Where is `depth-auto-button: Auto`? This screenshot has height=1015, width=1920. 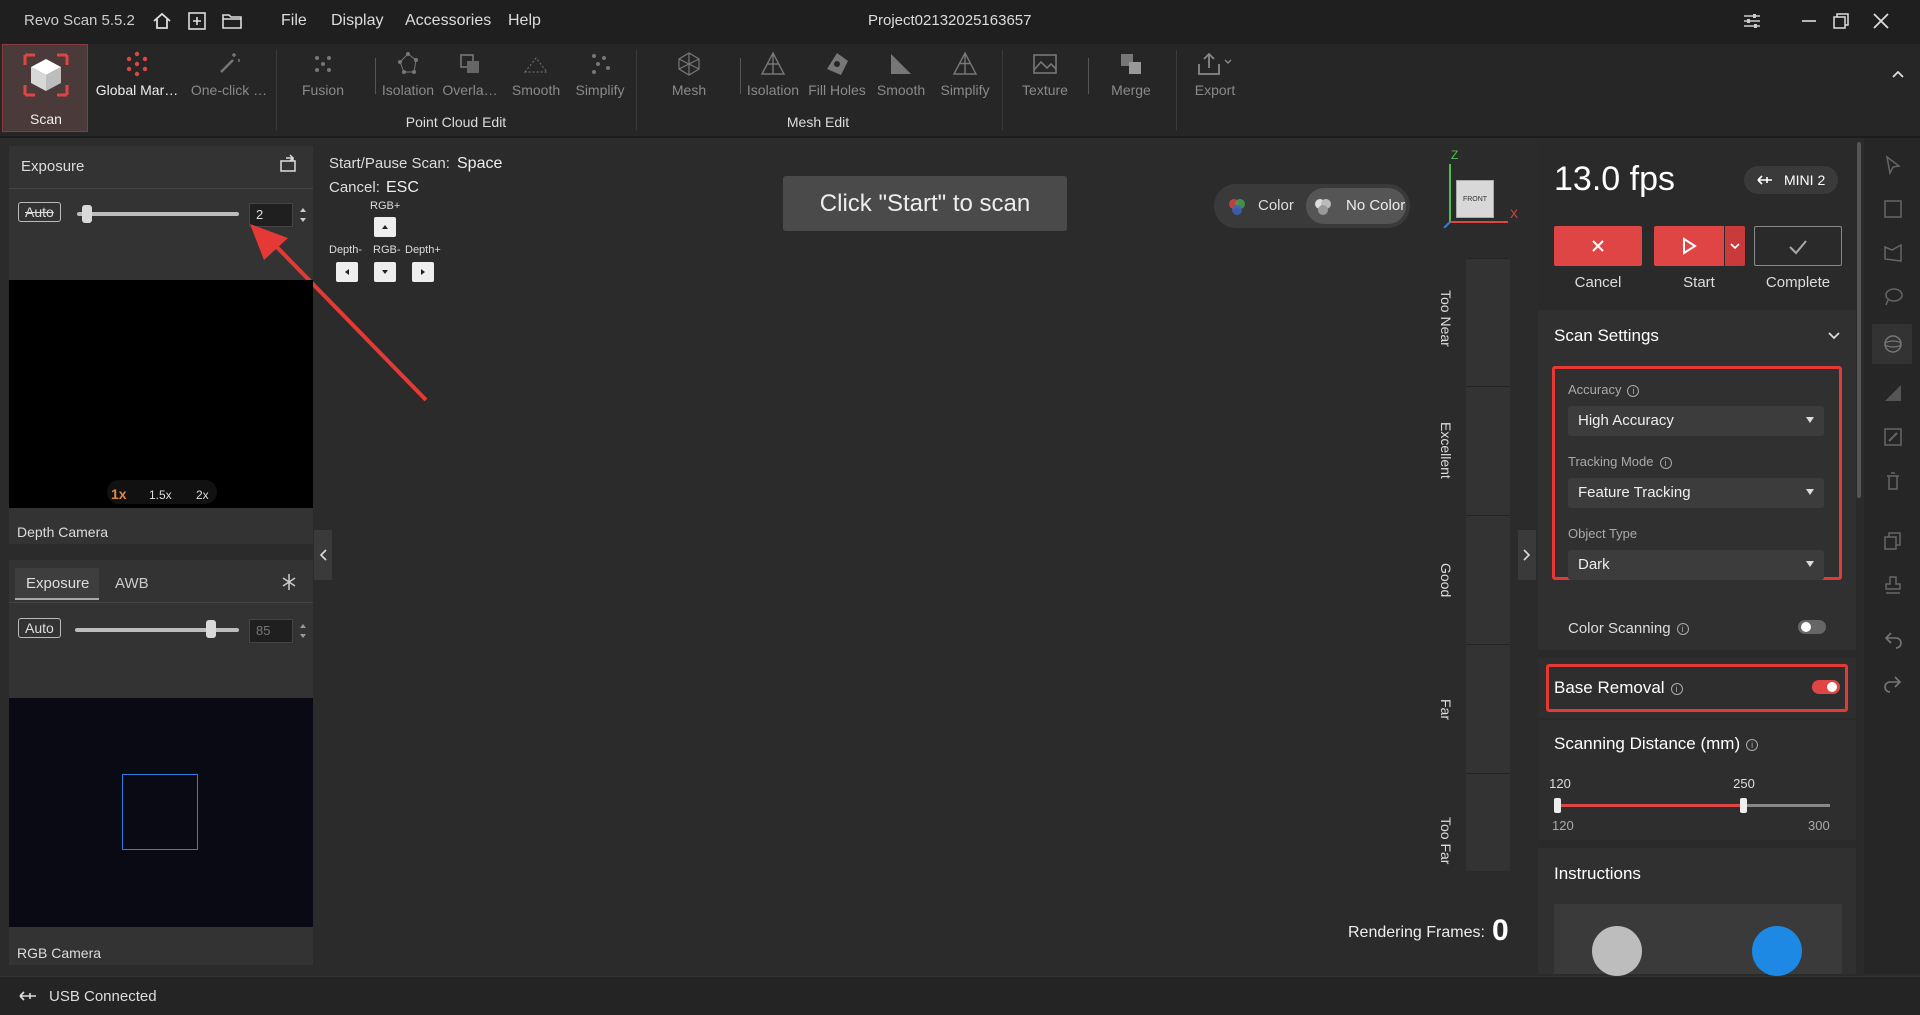
depth-auto-button: Auto is located at coordinates (39, 212).